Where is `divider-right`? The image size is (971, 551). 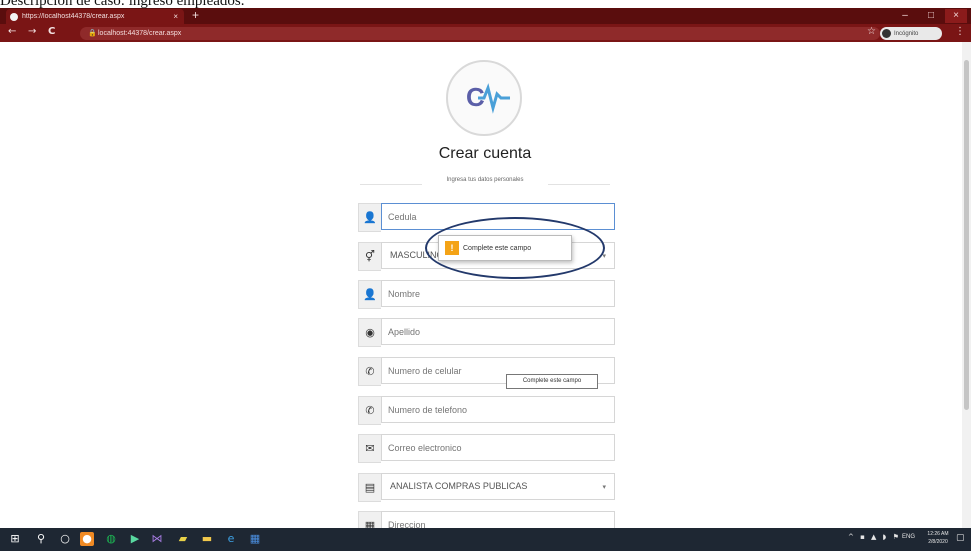
divider-right is located at coordinates (579, 184).